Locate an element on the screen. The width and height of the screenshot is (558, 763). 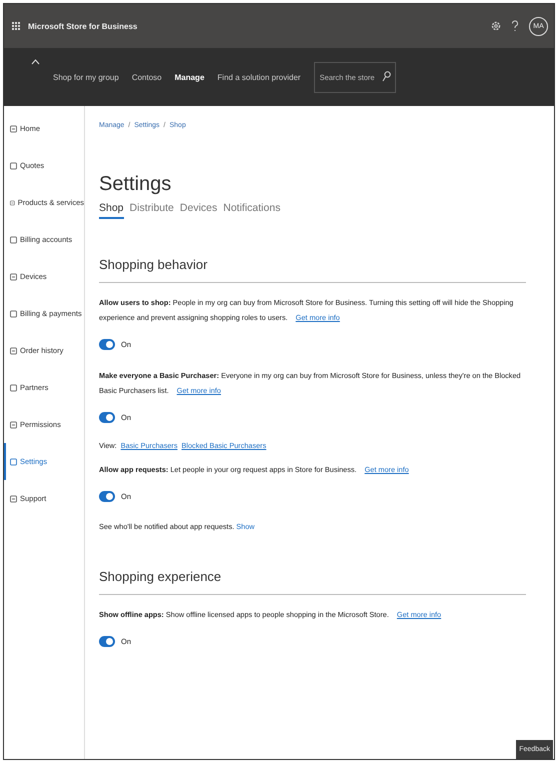
tab: Notifications is located at coordinates (251, 210).